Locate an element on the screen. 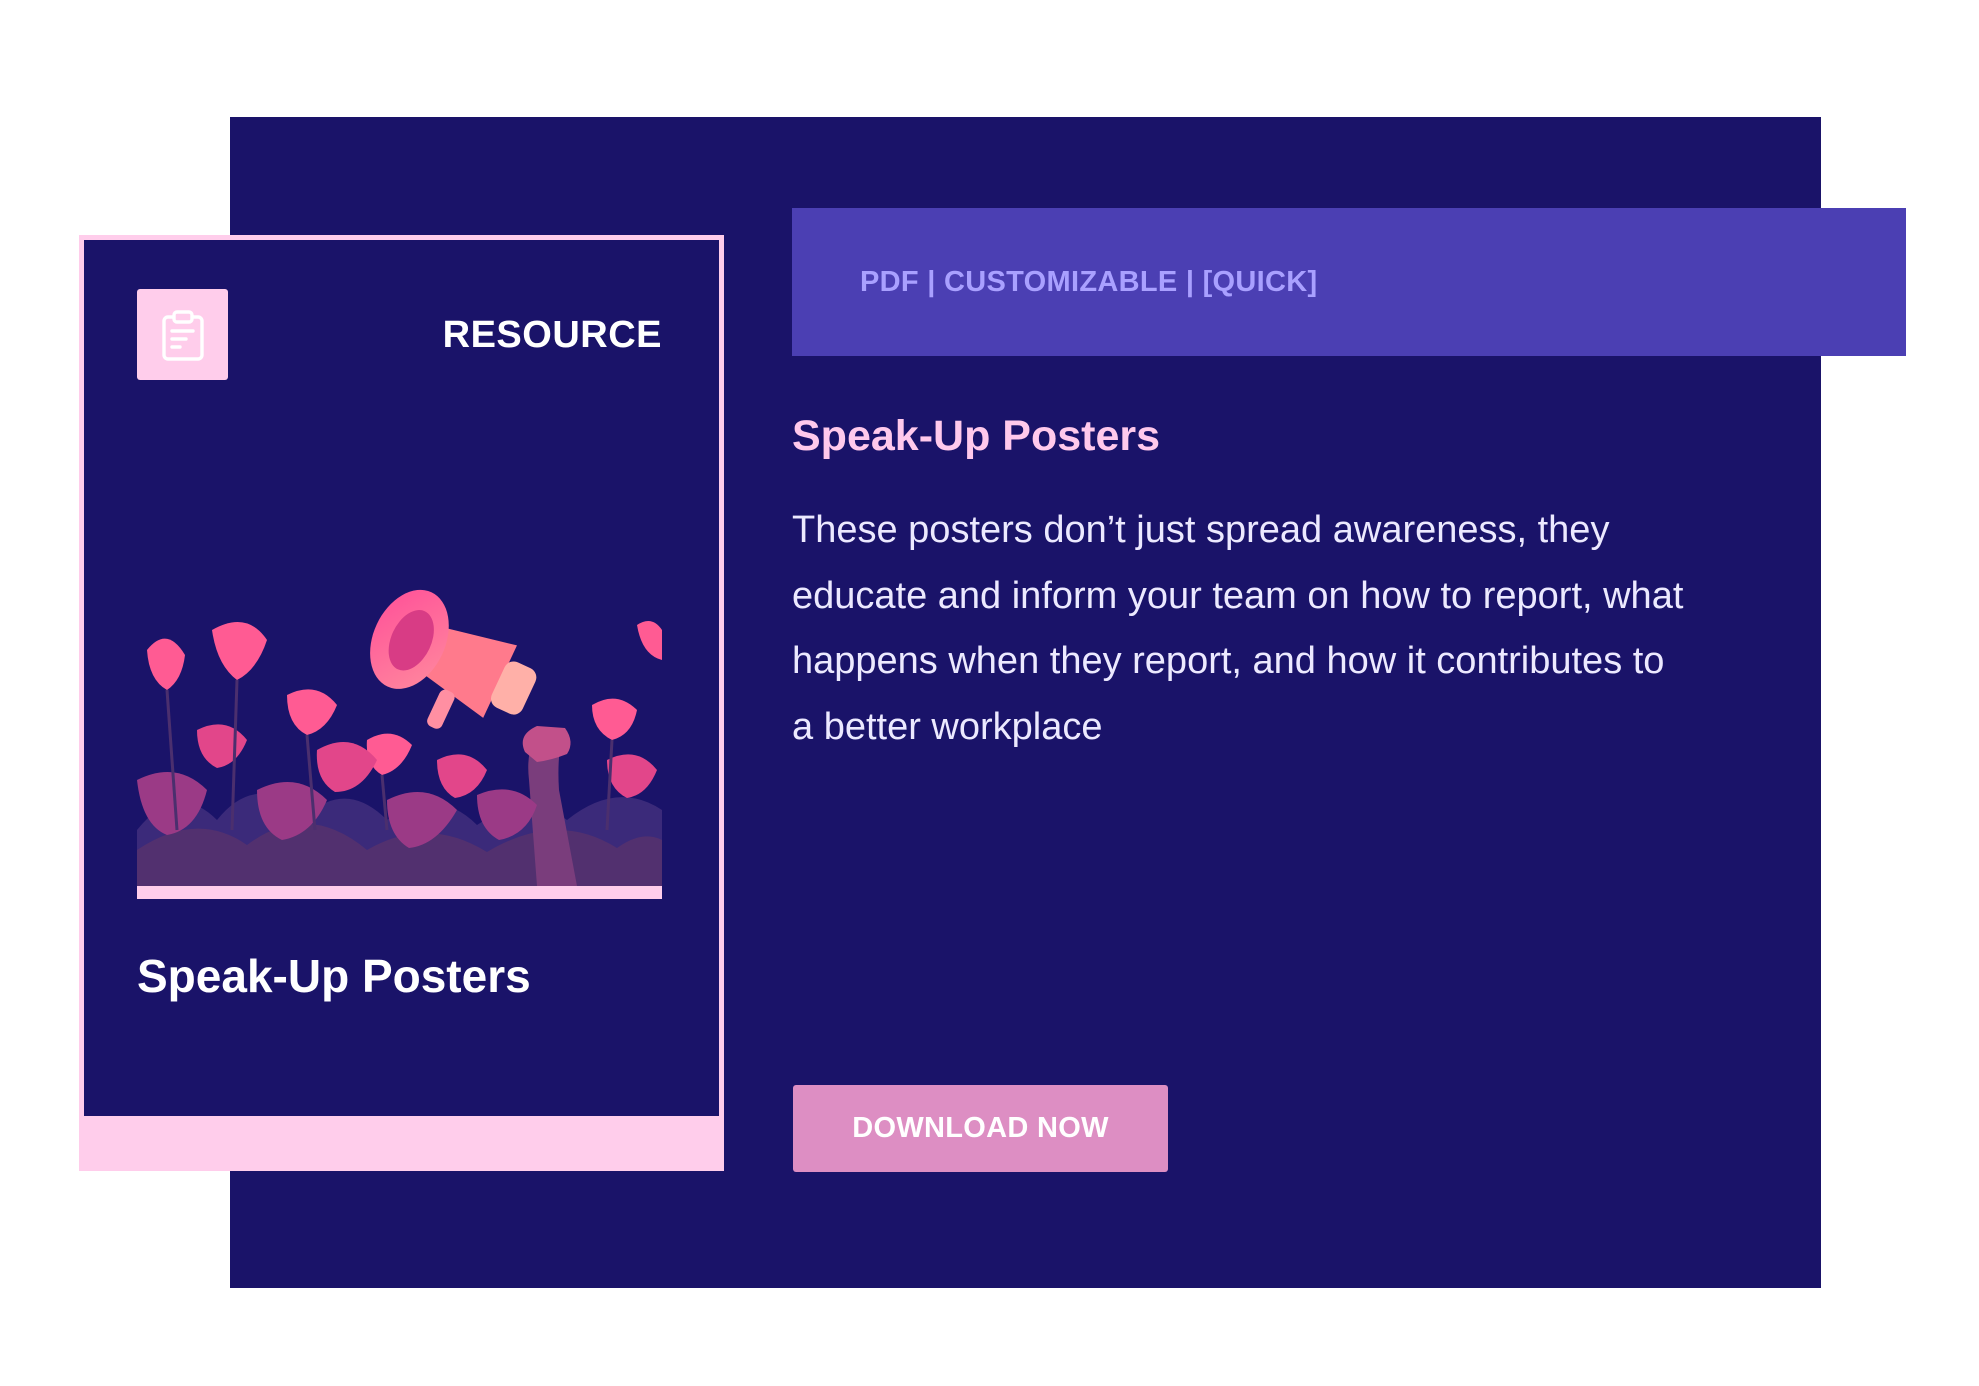 This screenshot has height=1386, width=1979. resource-tags-bar: PDF | CUSTOMIZABLE | [QUICK] is located at coordinates (1349, 282).